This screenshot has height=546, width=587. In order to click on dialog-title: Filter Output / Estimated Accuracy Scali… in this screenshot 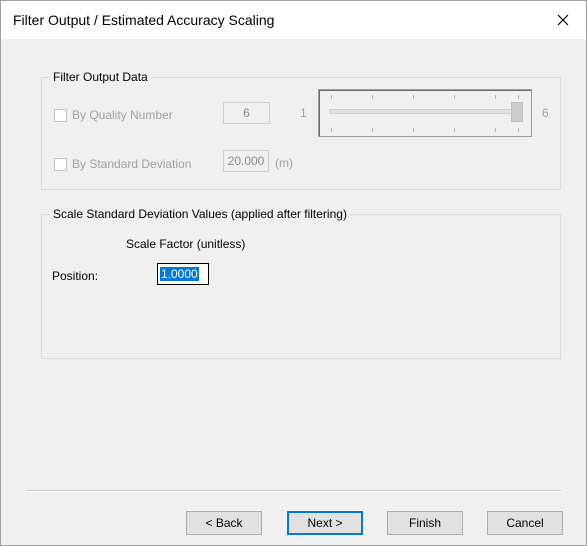, I will do `click(144, 20)`.